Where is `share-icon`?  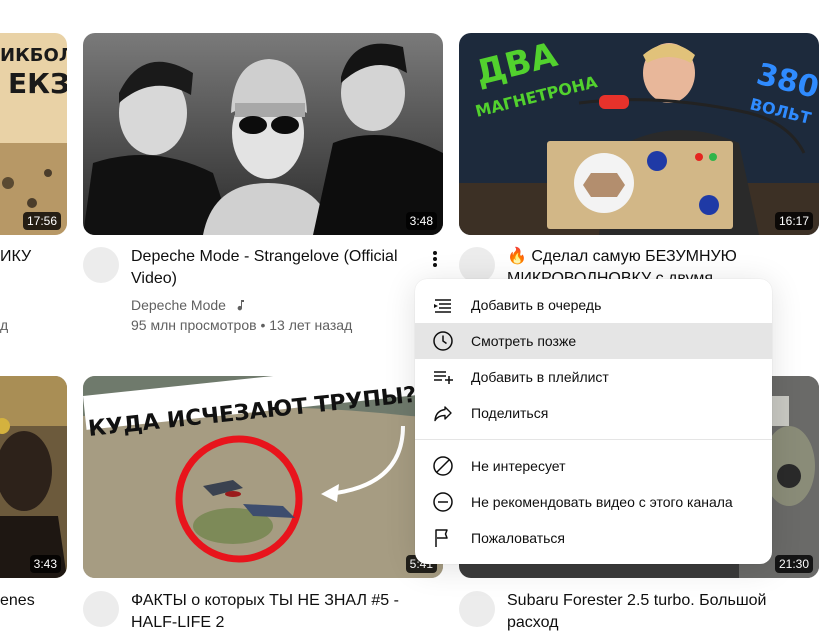
share-icon is located at coordinates (443, 414).